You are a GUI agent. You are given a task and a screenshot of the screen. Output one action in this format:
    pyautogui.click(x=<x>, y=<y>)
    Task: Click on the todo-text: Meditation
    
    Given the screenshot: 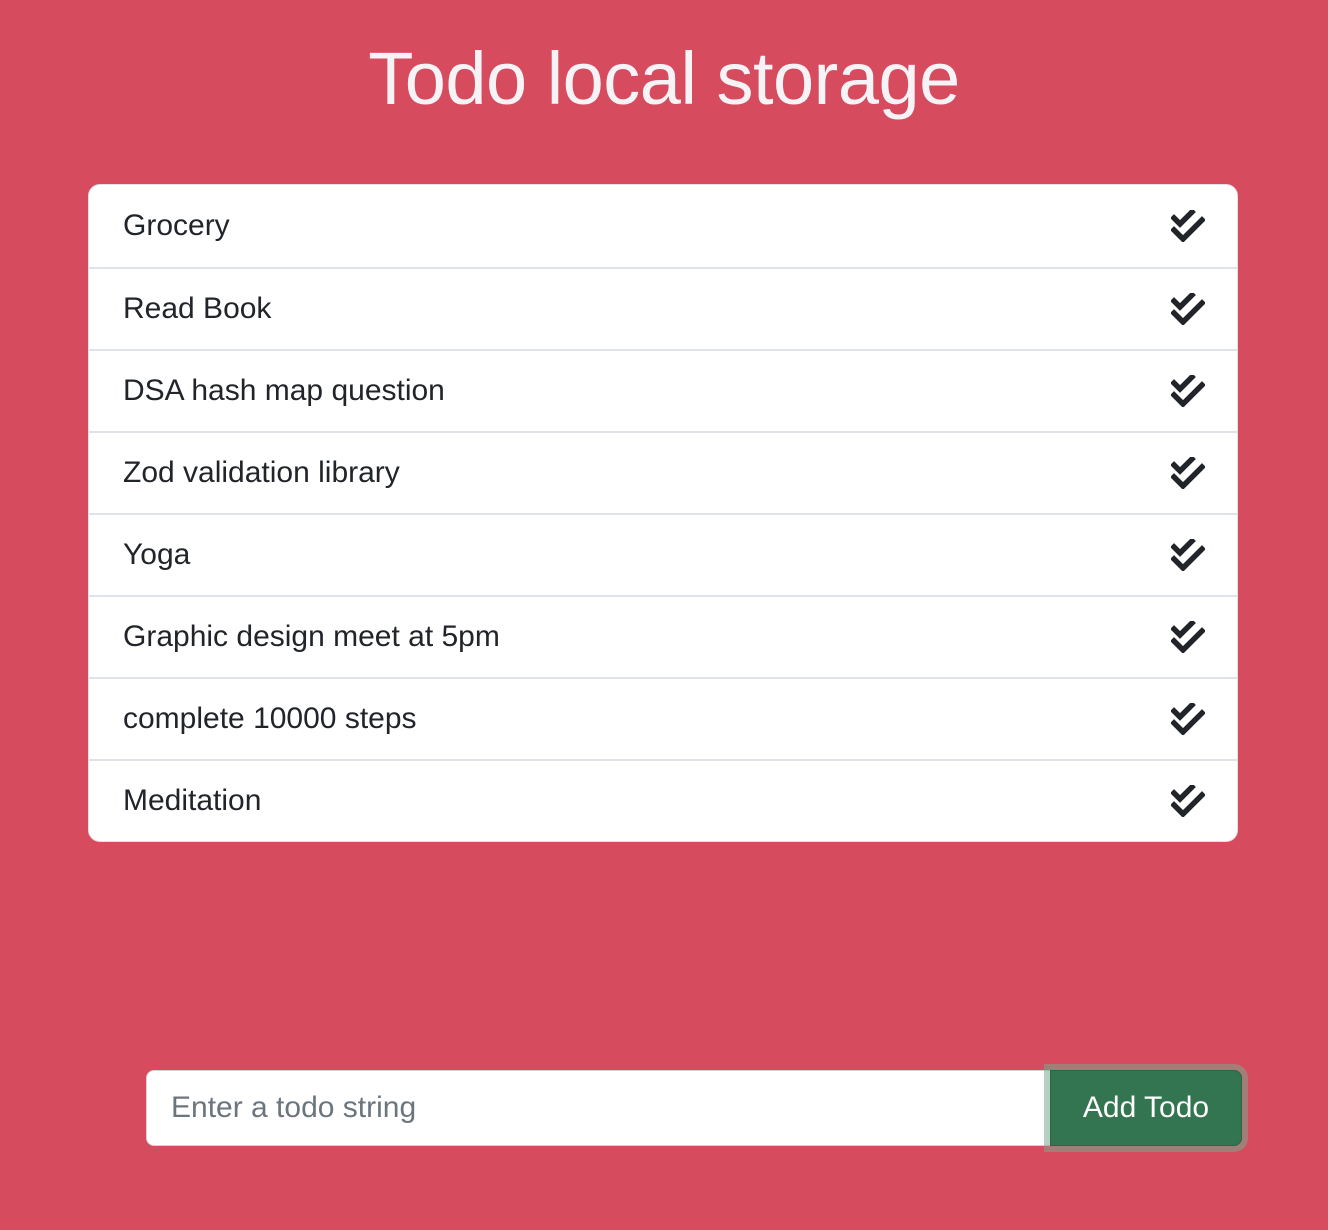 What is the action you would take?
    pyautogui.click(x=192, y=800)
    